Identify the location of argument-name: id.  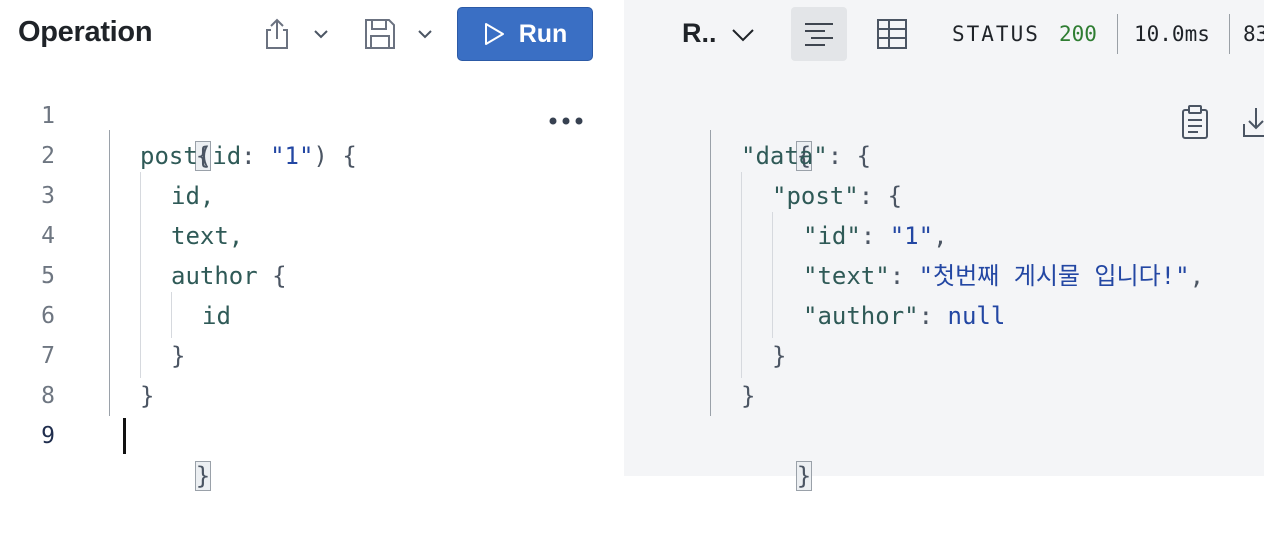
(227, 156).